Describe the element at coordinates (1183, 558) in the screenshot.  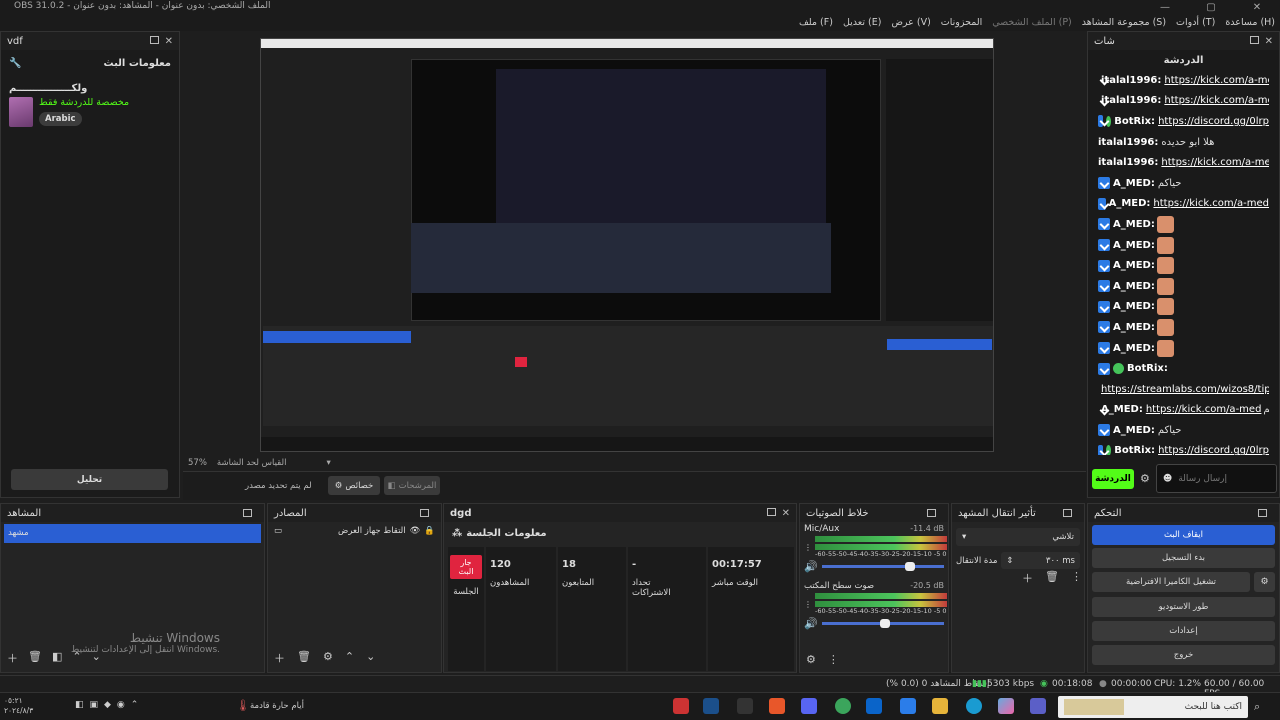
I see `start-recording-button: بدء التسجيل` at that location.